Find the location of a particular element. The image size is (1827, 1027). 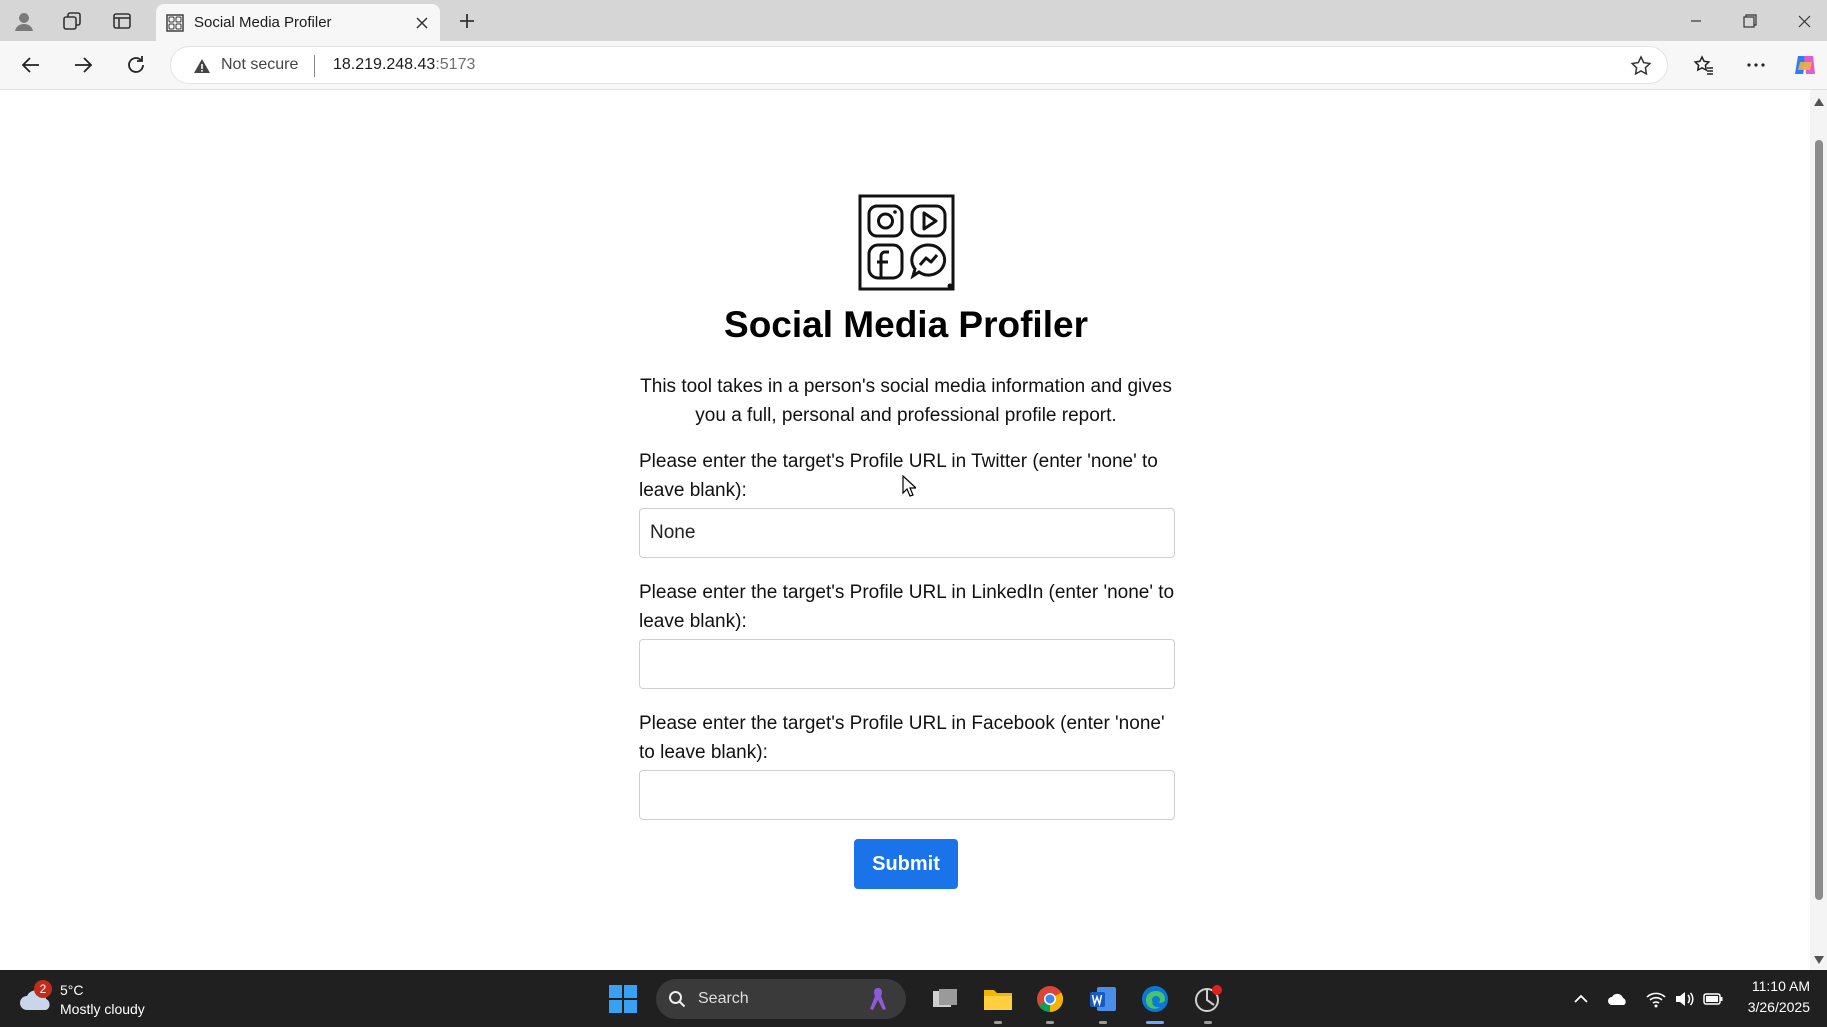

minimize-icon is located at coordinates (1696, 21).